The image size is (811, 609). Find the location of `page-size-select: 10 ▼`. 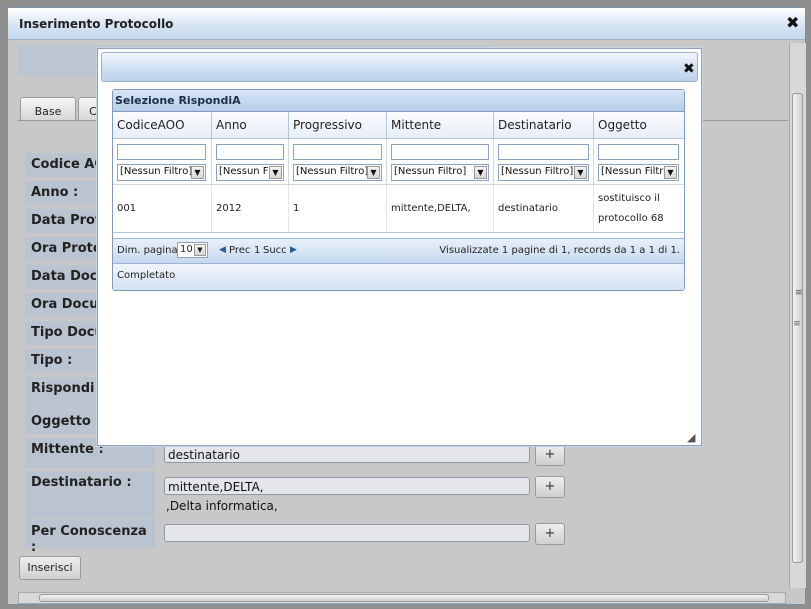

page-size-select: 10 ▼ is located at coordinates (192, 250).